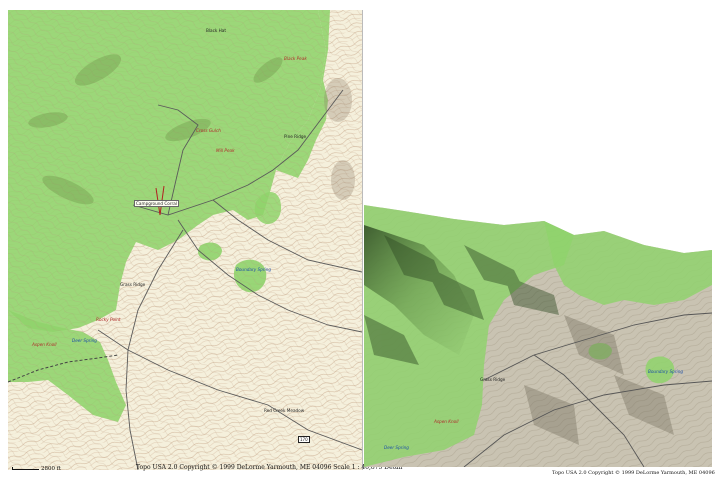  Describe the element at coordinates (295, 58) in the screenshot. I see `label-black-peak: Black Peak` at that location.